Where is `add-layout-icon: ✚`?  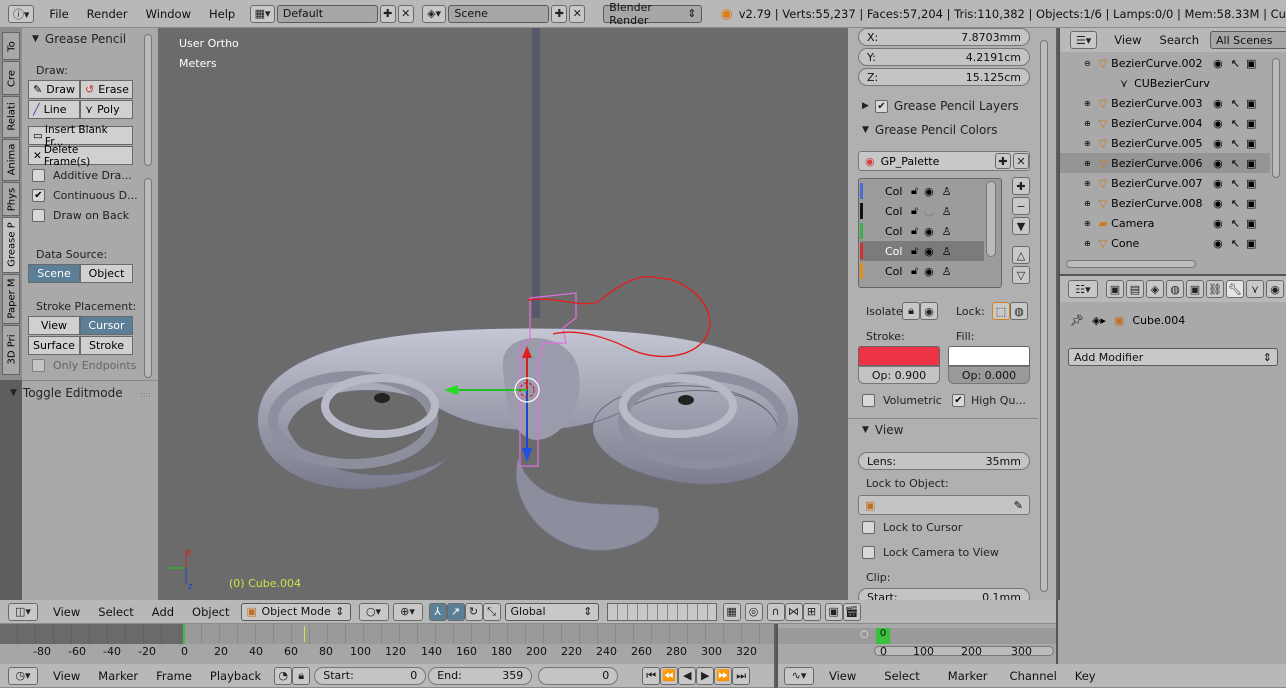 add-layout-icon: ✚ is located at coordinates (387, 13).